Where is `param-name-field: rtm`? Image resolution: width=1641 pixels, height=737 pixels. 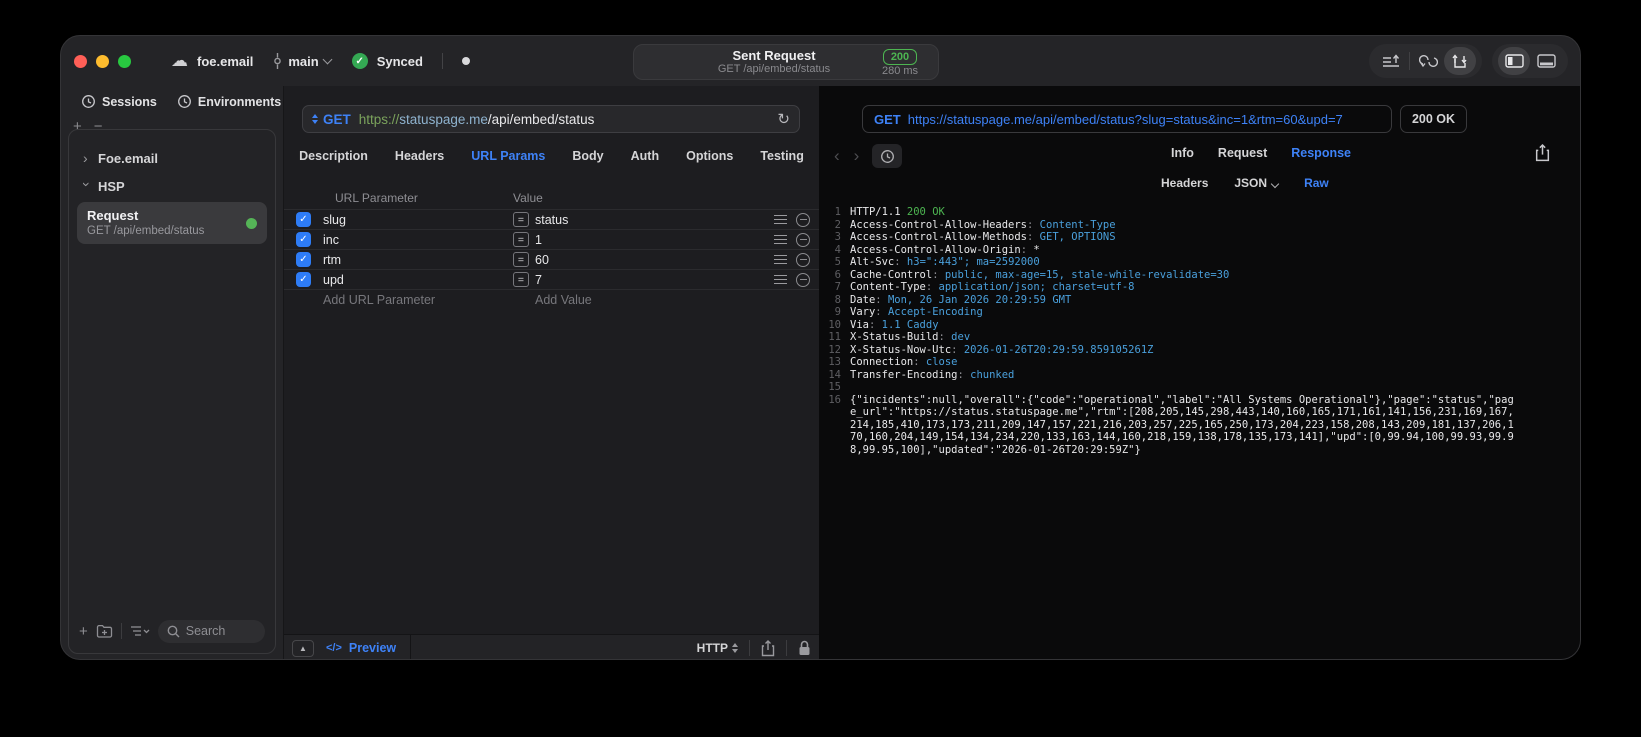 param-name-field: rtm is located at coordinates (418, 260).